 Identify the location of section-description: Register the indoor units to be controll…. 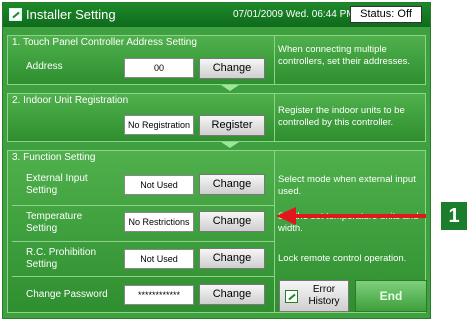
(341, 116).